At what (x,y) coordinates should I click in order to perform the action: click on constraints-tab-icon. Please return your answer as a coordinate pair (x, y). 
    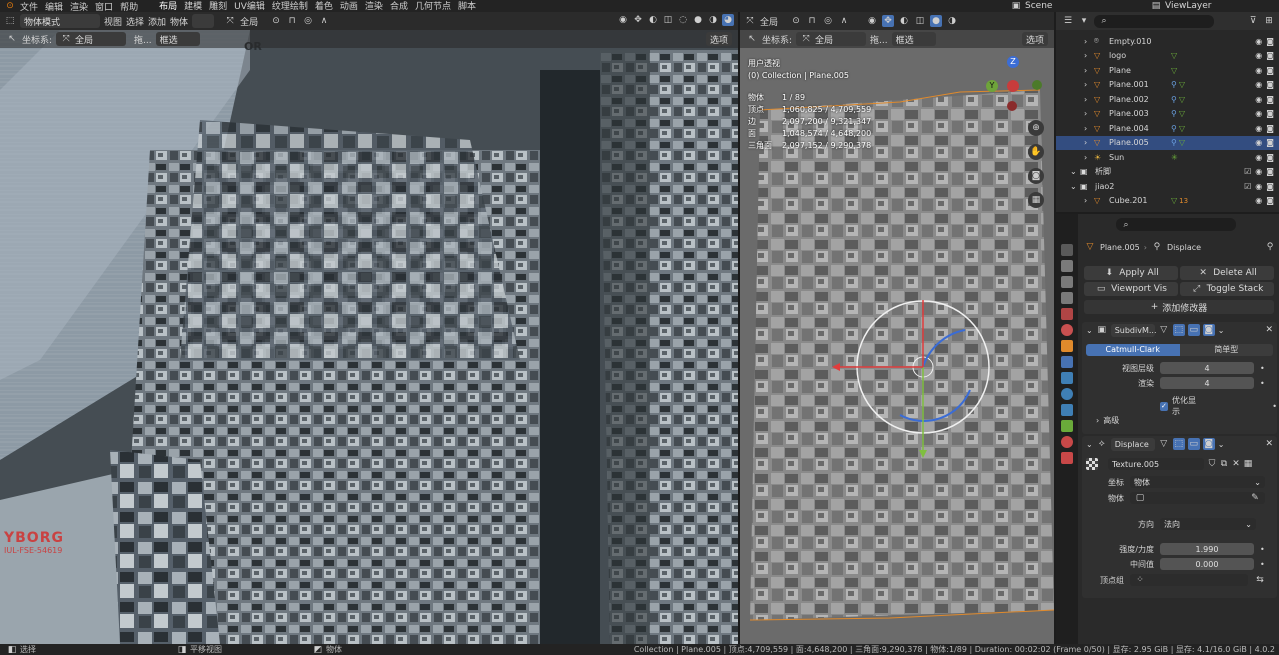
    Looking at the image, I should click on (1067, 410).